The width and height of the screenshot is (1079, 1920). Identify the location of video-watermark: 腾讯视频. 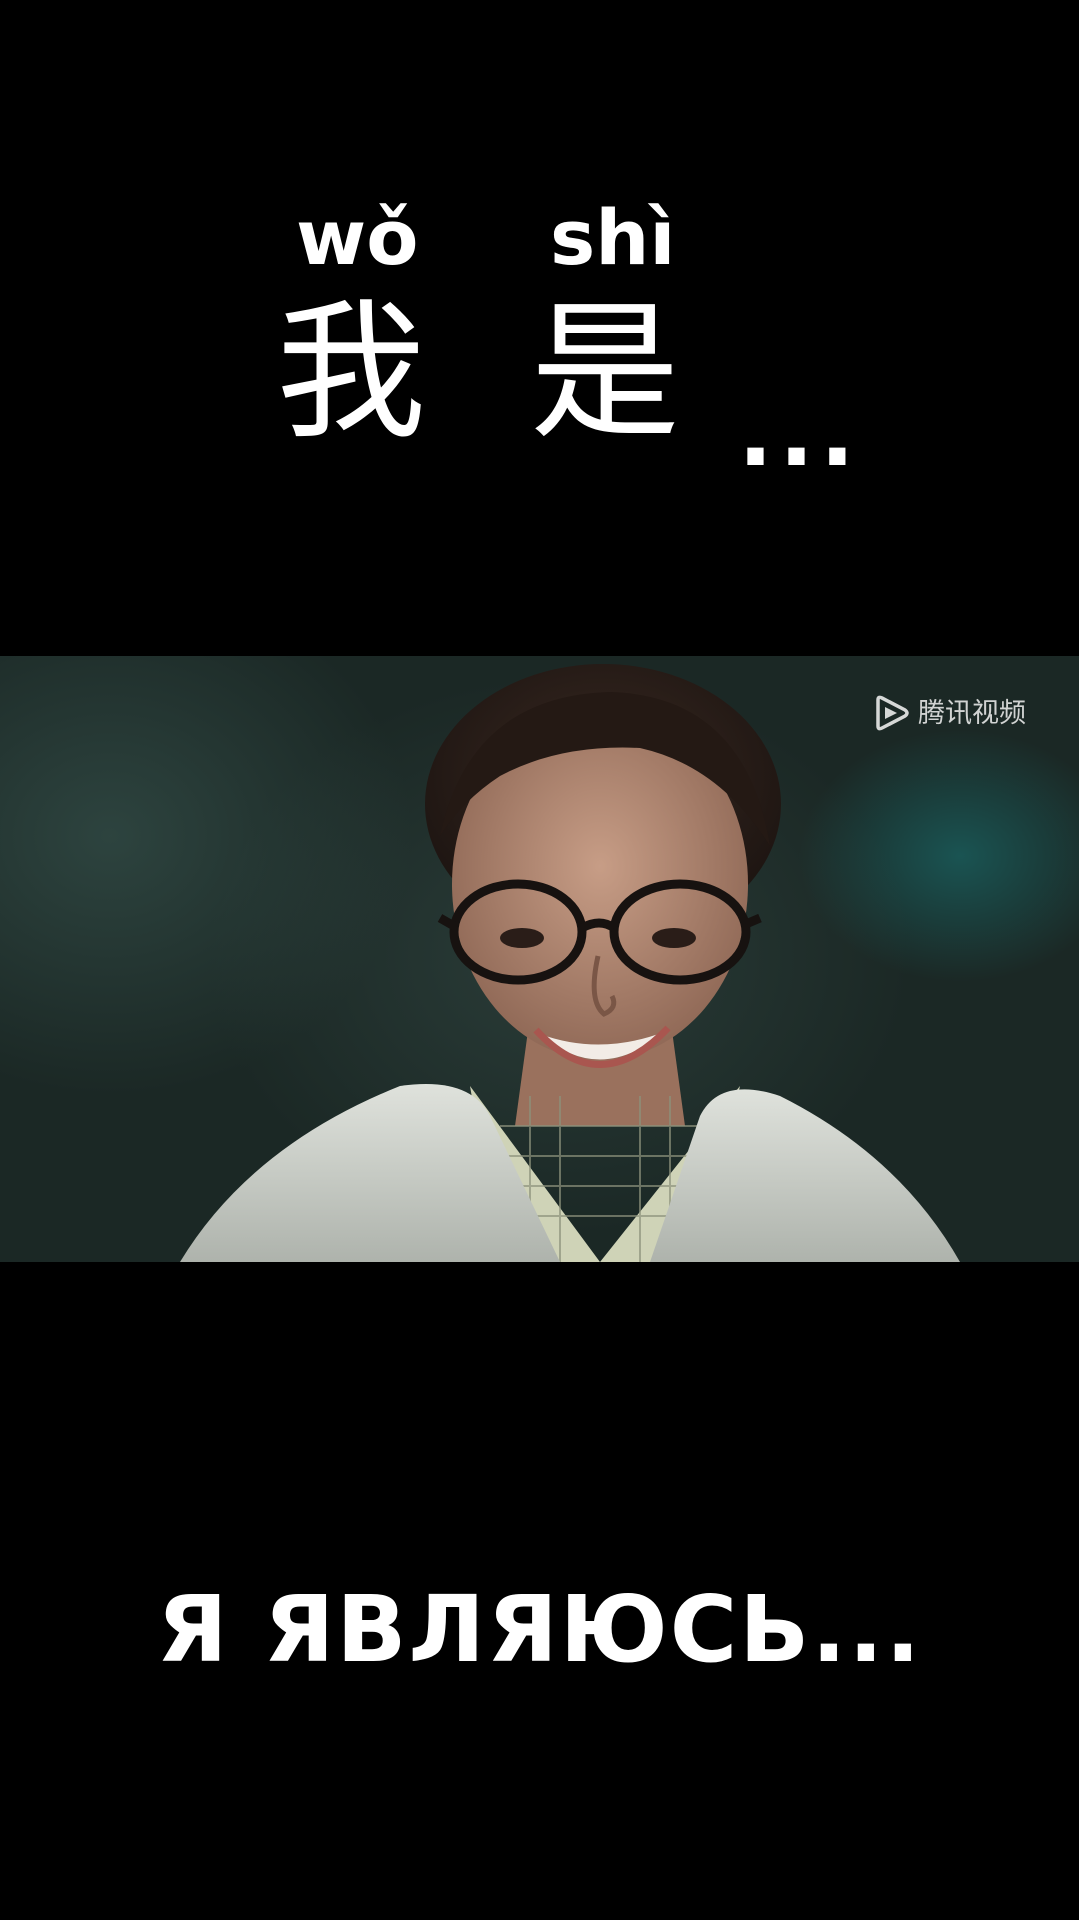
(949, 713).